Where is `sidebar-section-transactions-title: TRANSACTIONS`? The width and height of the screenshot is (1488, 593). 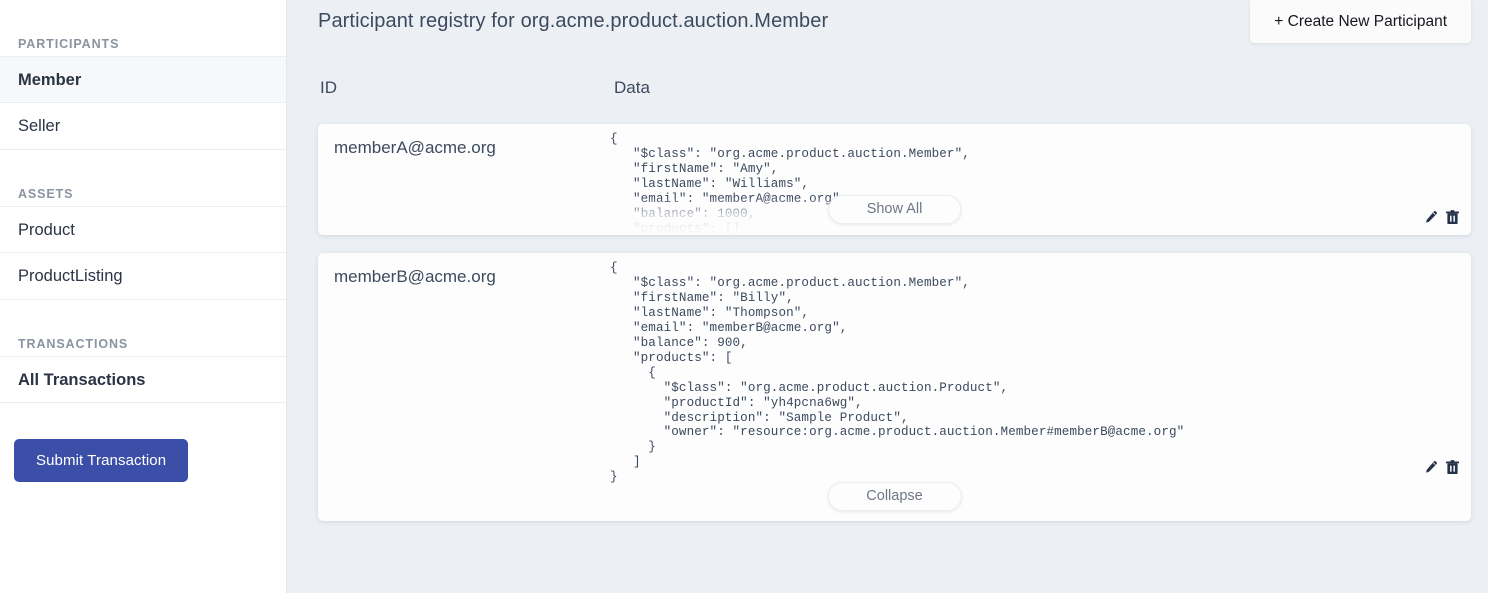 sidebar-section-transactions-title: TRANSACTIONS is located at coordinates (73, 344).